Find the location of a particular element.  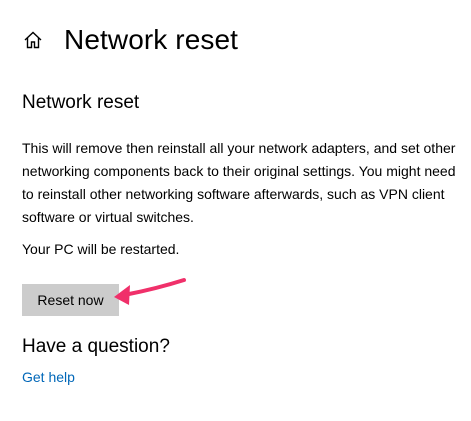

home-icon is located at coordinates (33, 40).